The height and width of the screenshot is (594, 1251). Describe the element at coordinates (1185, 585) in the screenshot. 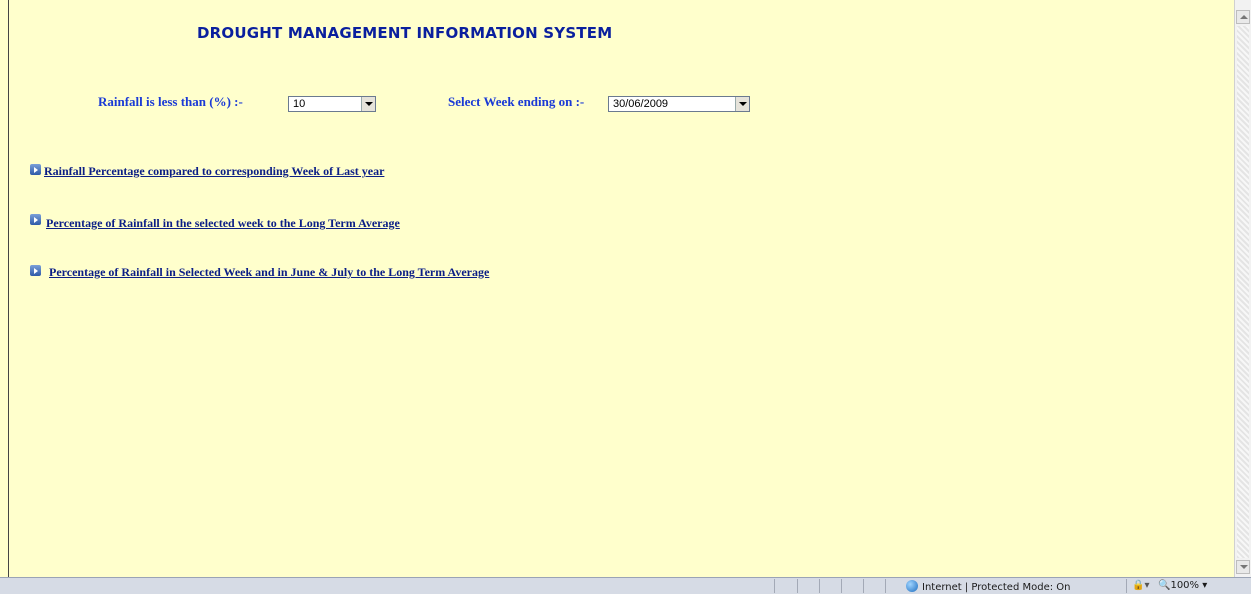

I see `zoom-level: 100%` at that location.